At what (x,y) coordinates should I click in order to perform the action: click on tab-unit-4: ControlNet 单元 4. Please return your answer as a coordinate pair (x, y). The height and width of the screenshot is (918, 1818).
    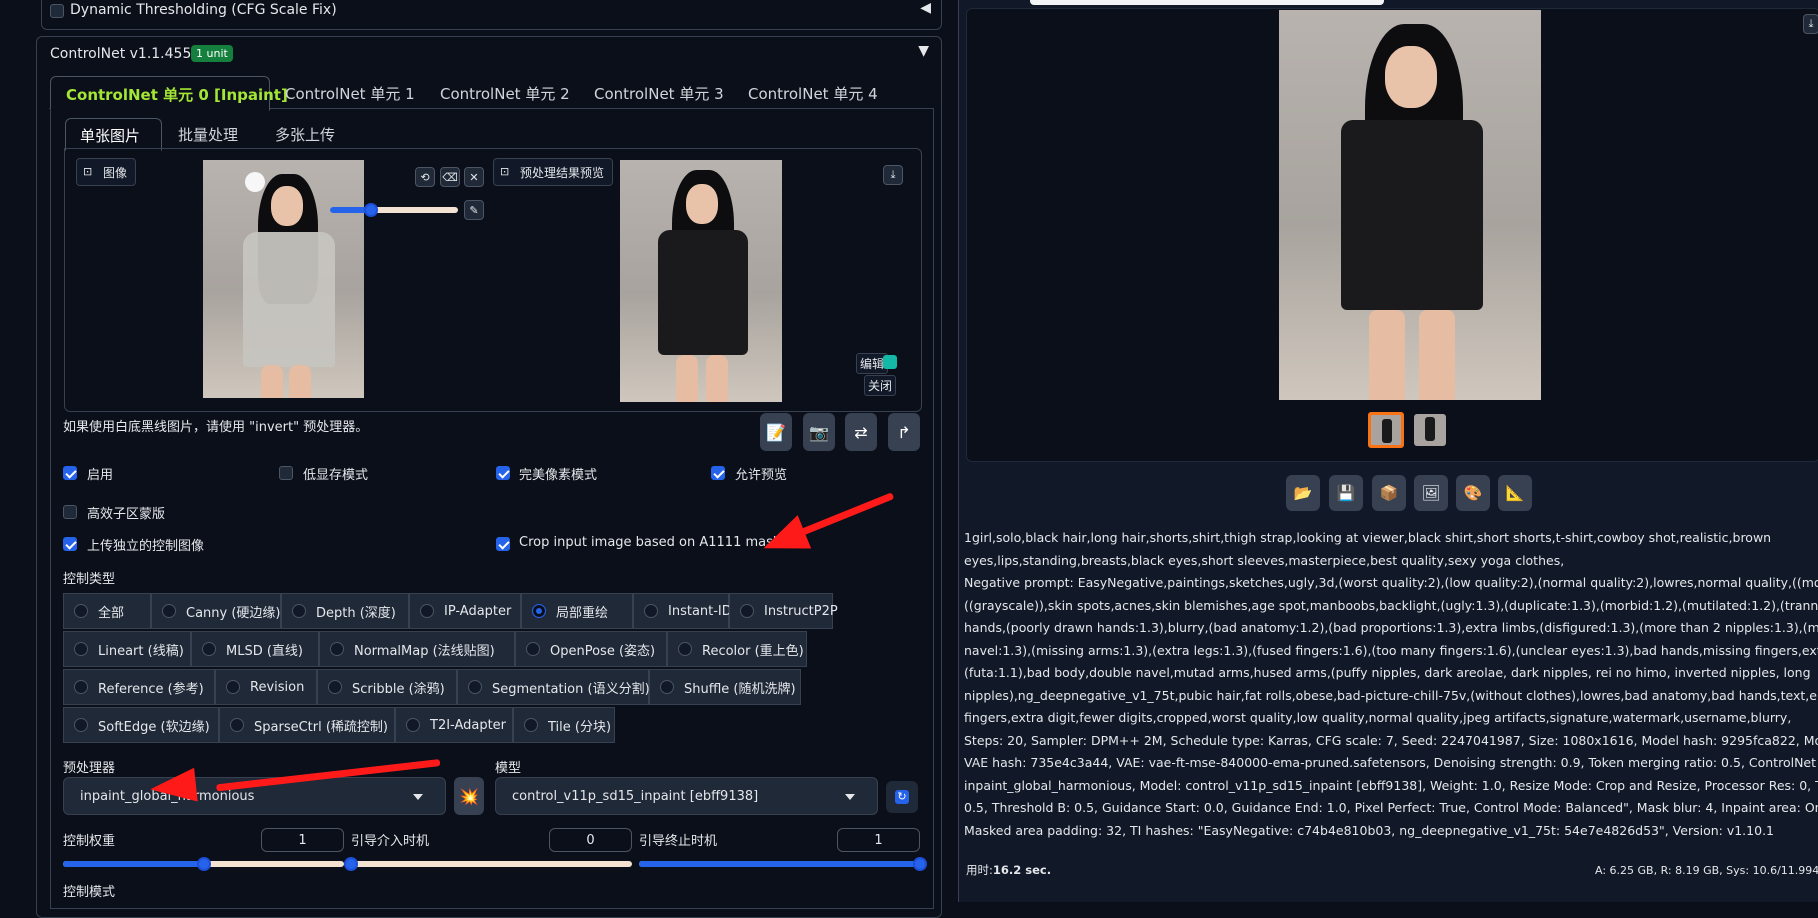
    Looking at the image, I should click on (813, 93).